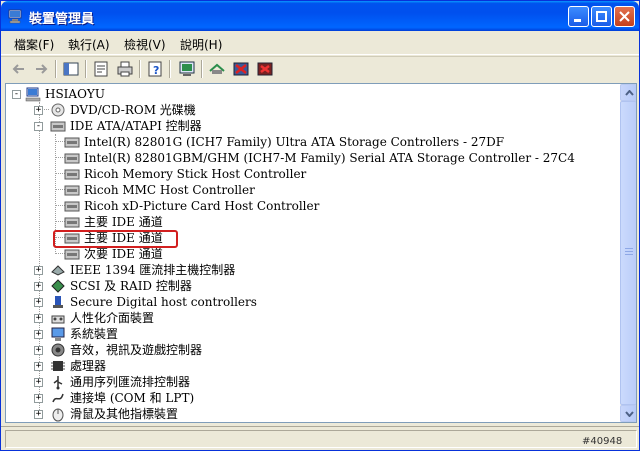 The height and width of the screenshot is (451, 640). I want to click on device-label: Ricoh MMC Host Controller, so click(169, 190).